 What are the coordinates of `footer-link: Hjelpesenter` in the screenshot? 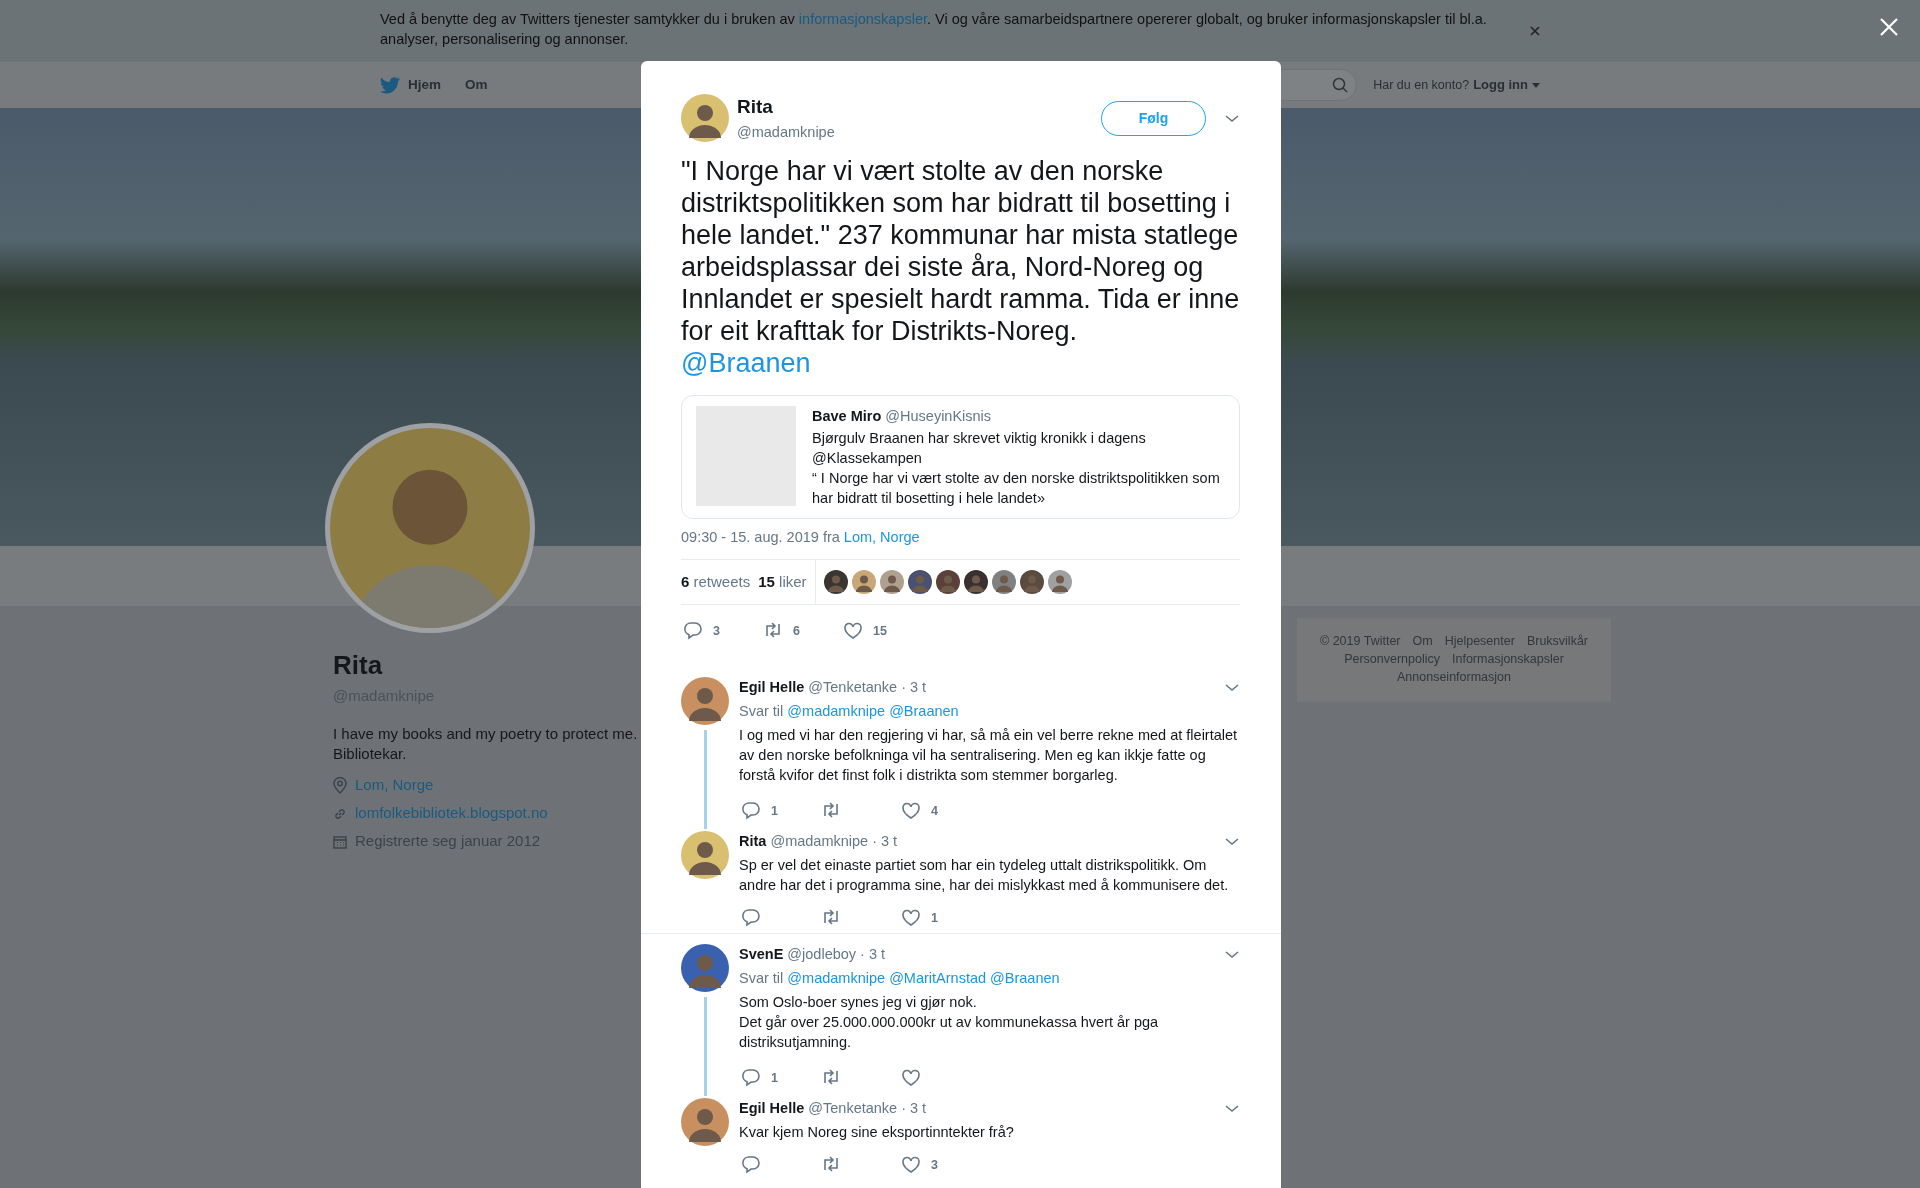 It's located at (1479, 641).